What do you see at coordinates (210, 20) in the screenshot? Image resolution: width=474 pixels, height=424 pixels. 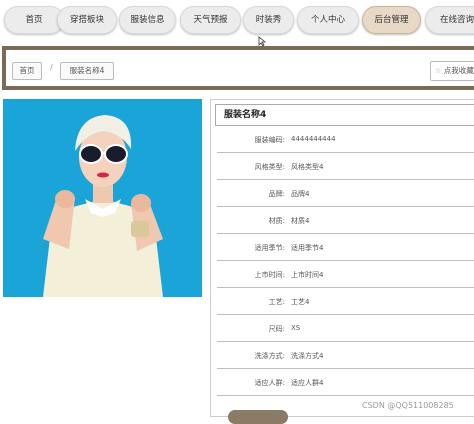 I see `nav-weather: 天气预报` at bounding box center [210, 20].